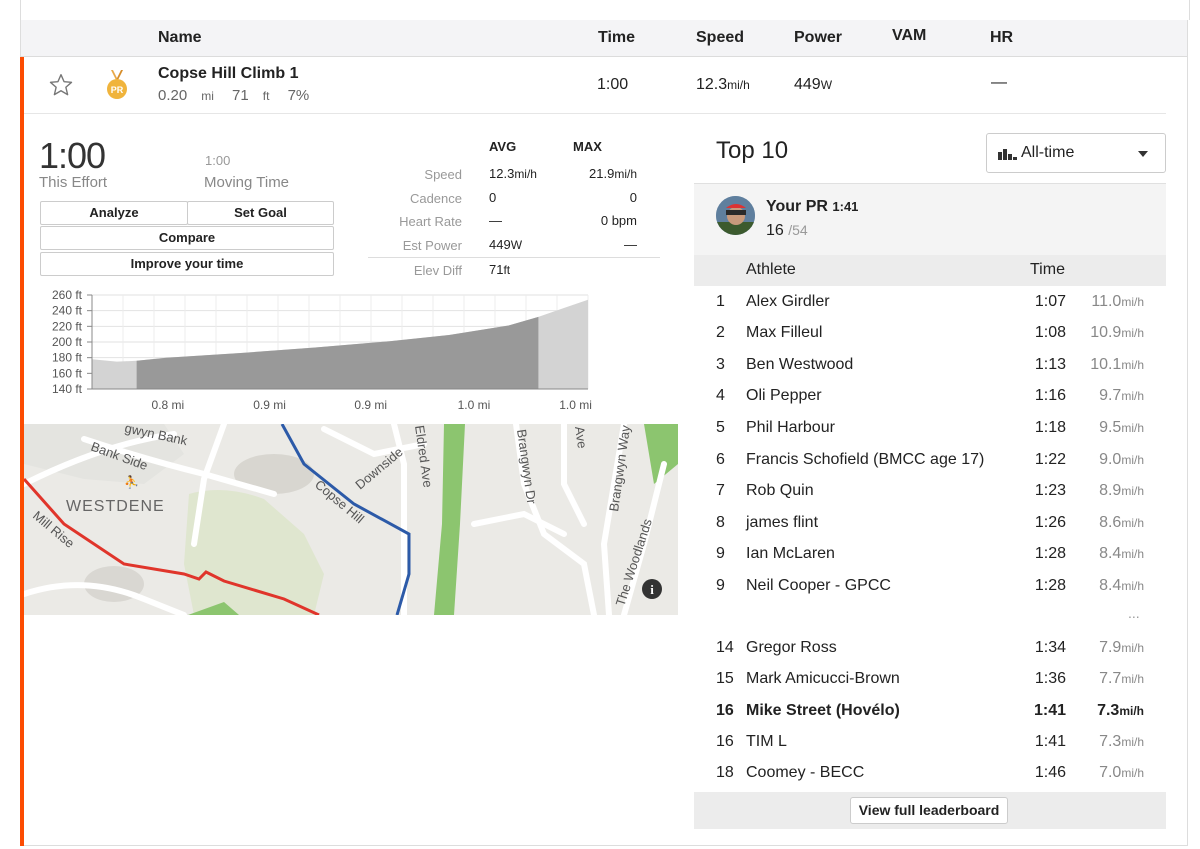  What do you see at coordinates (1121, 679) in the screenshot?
I see `row-speed: 7.7mi/h` at bounding box center [1121, 679].